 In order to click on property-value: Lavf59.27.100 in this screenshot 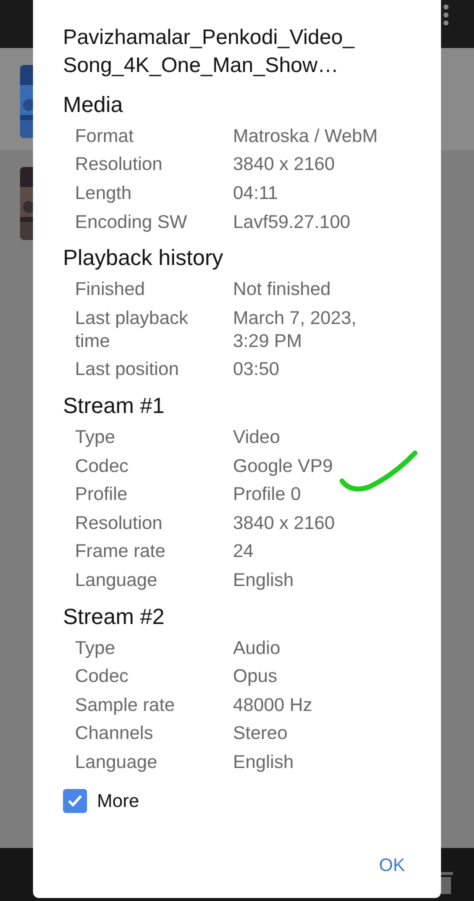, I will do `click(291, 221)`.